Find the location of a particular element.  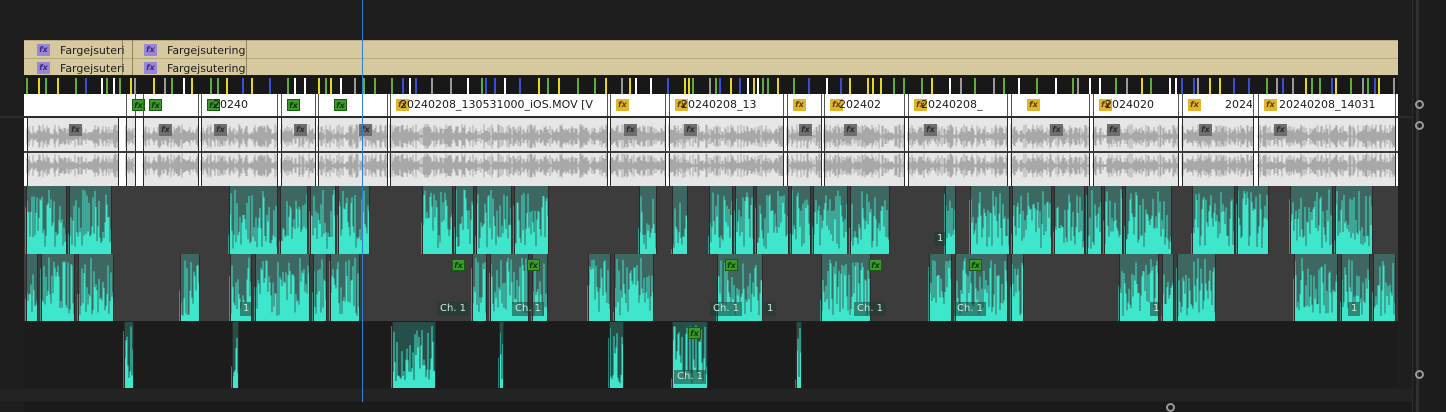

adjustment-layer-clip: fx Fargejsutering fx Fargejsutering is located at coordinates (189, 57).